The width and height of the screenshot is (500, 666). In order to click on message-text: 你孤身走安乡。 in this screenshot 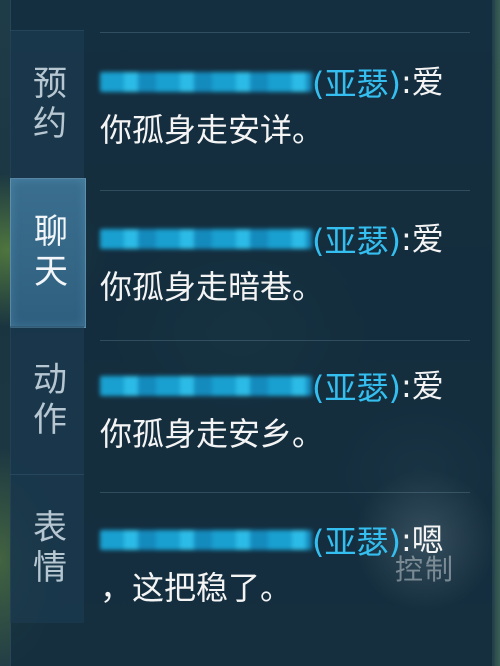, I will do `click(212, 434)`.